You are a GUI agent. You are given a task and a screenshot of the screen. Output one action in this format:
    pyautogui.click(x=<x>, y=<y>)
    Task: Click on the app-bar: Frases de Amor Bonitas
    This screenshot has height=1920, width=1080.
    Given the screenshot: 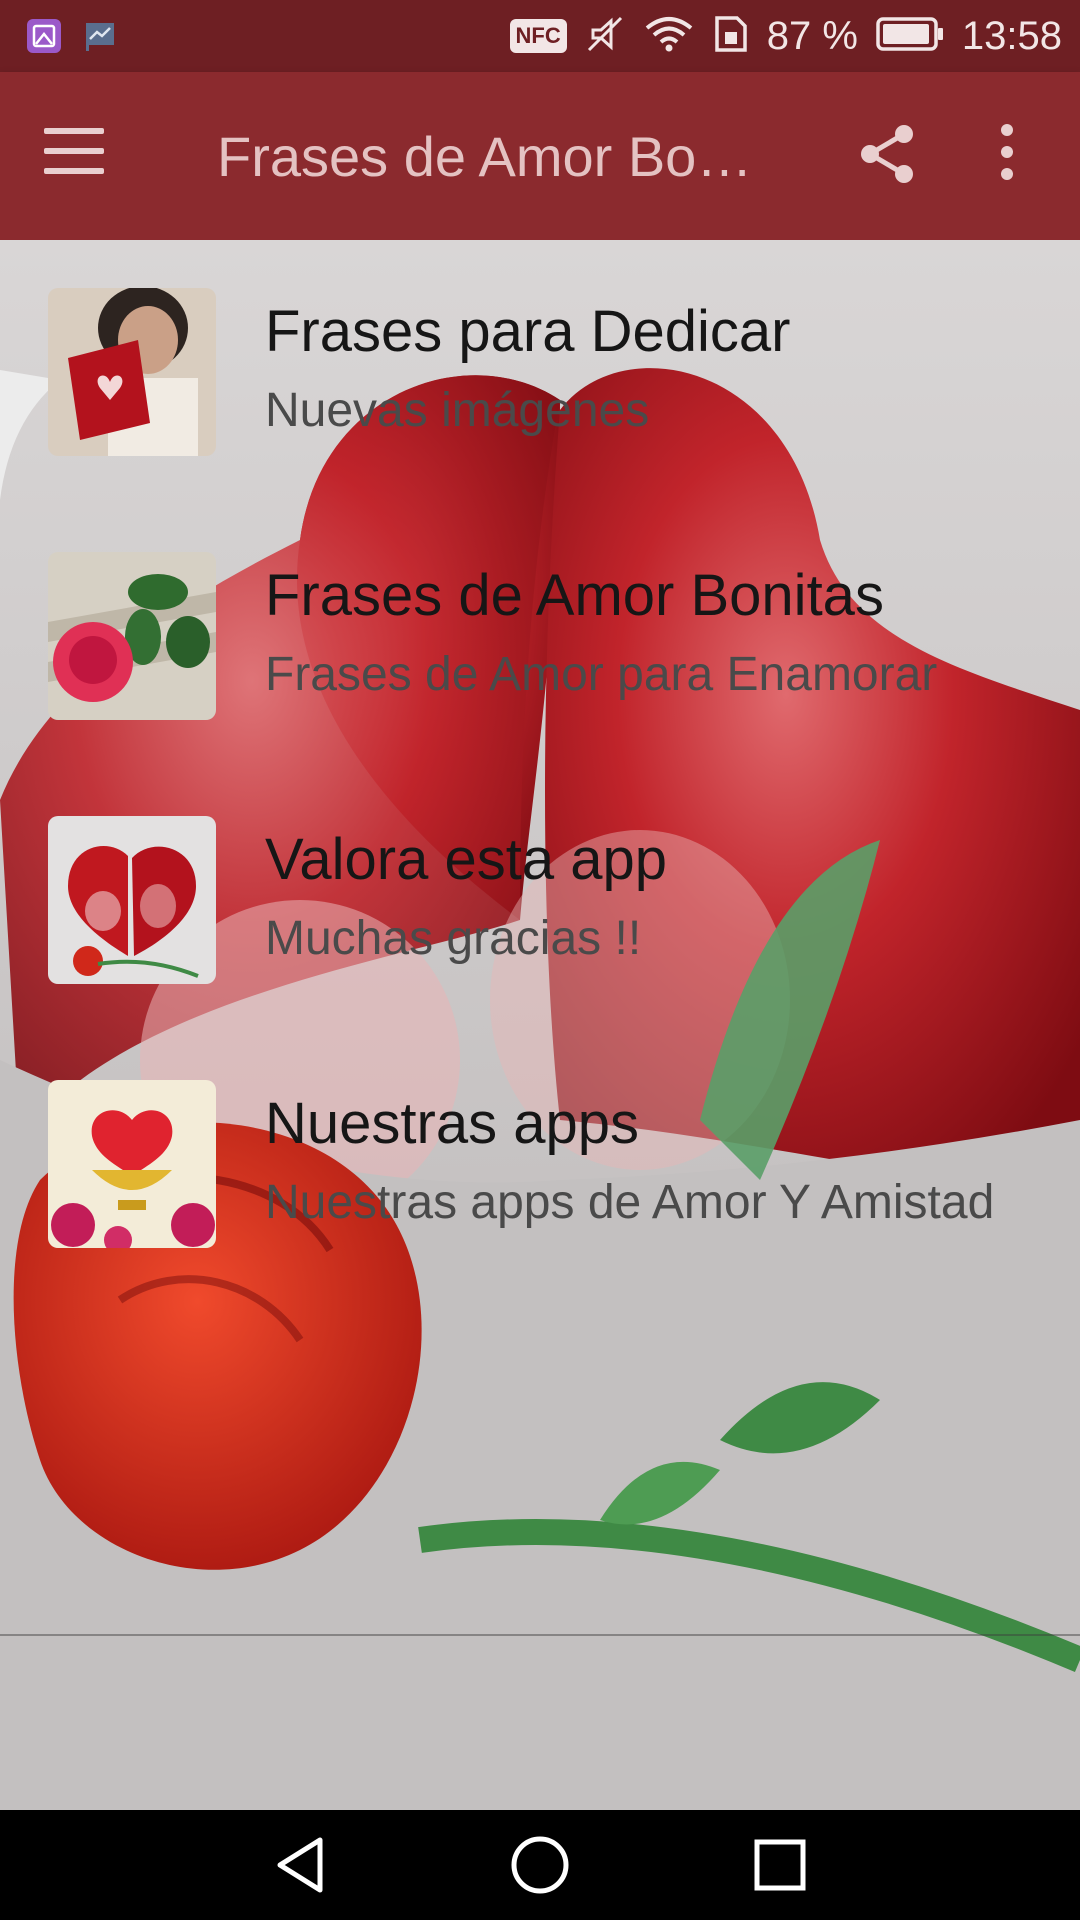 What is the action you would take?
    pyautogui.click(x=540, y=156)
    